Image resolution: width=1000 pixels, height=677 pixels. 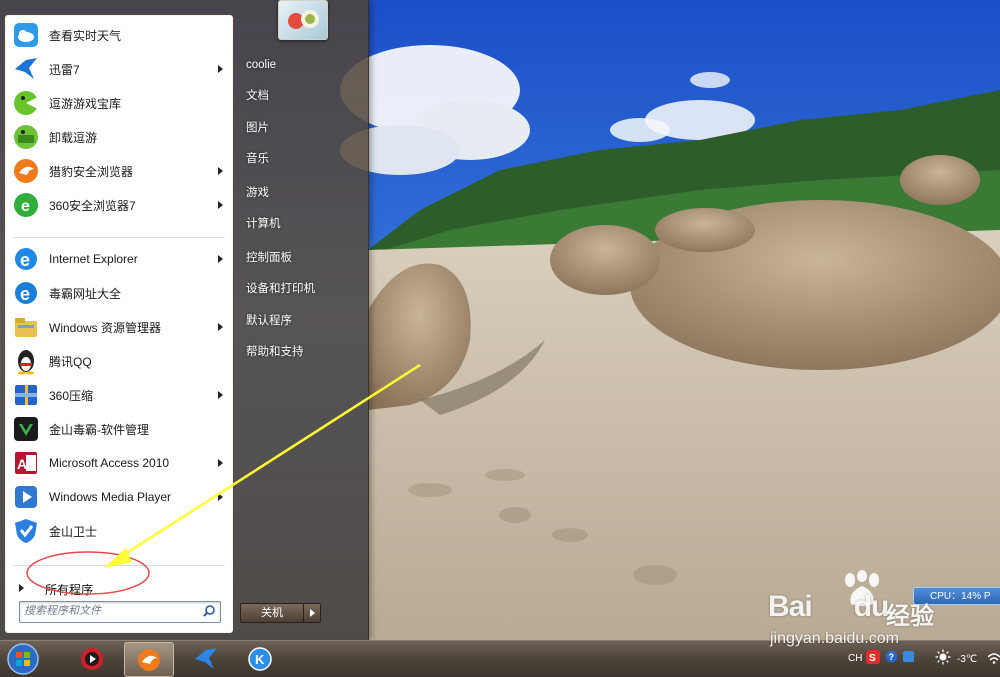 What do you see at coordinates (302, 258) in the screenshot?
I see `right-link-control-panel: 控制面板` at bounding box center [302, 258].